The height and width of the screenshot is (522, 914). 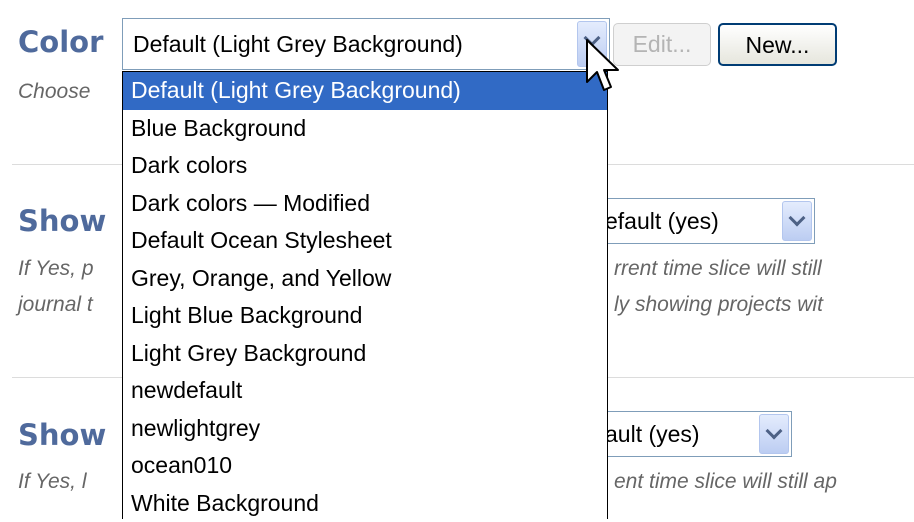 I want to click on color-option: White Background, so click(x=365, y=503).